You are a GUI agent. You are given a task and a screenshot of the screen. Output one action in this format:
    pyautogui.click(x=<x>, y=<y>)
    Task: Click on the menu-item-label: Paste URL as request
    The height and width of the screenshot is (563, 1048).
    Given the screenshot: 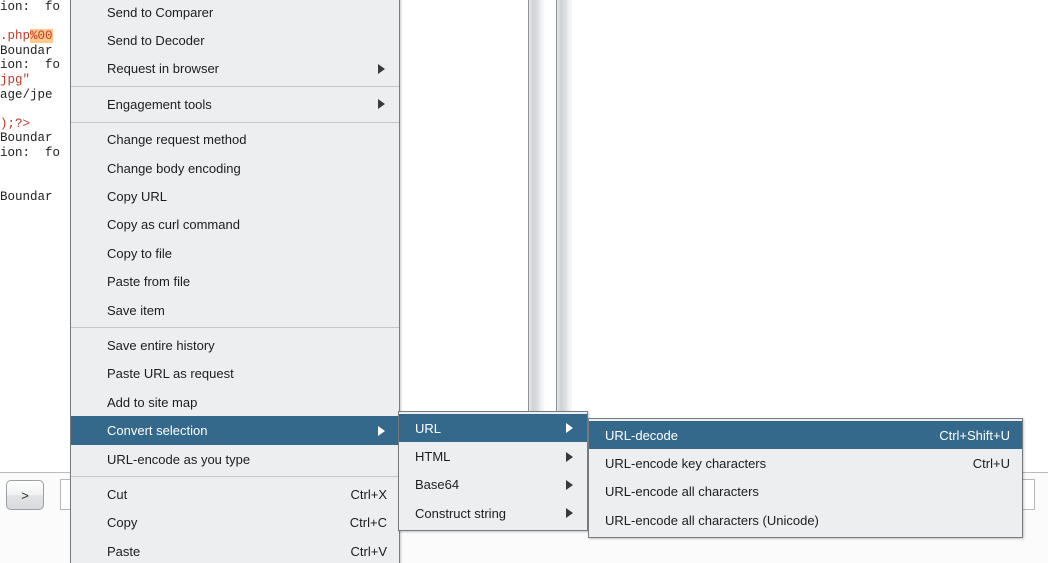 What is the action you would take?
    pyautogui.click(x=170, y=374)
    